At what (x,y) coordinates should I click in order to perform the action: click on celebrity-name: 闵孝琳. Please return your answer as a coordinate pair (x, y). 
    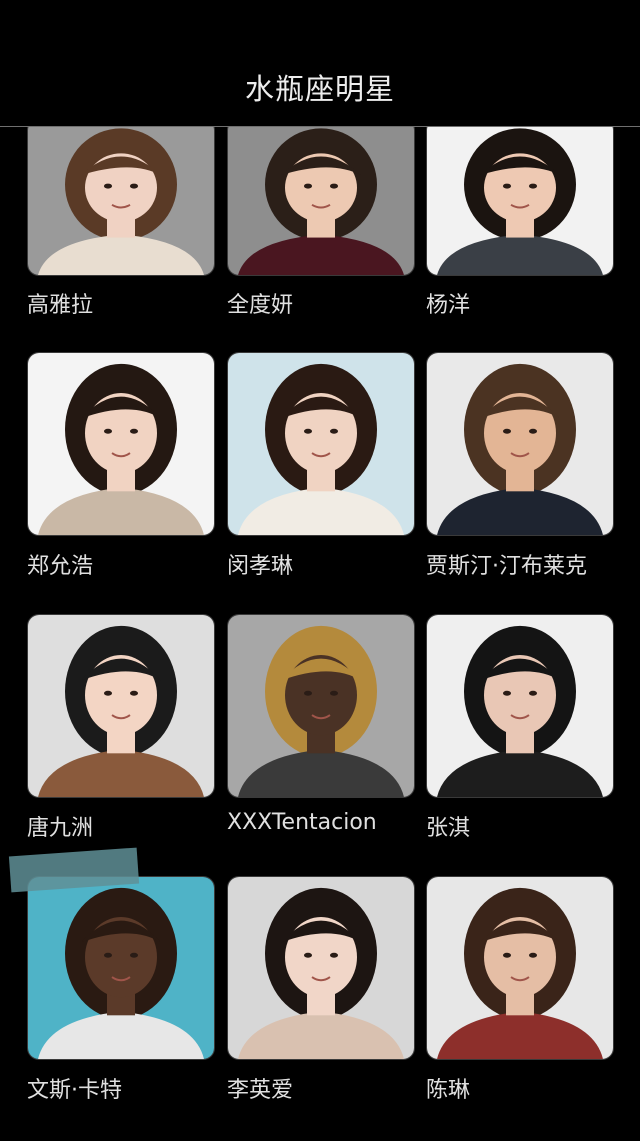
    Looking at the image, I should click on (260, 566).